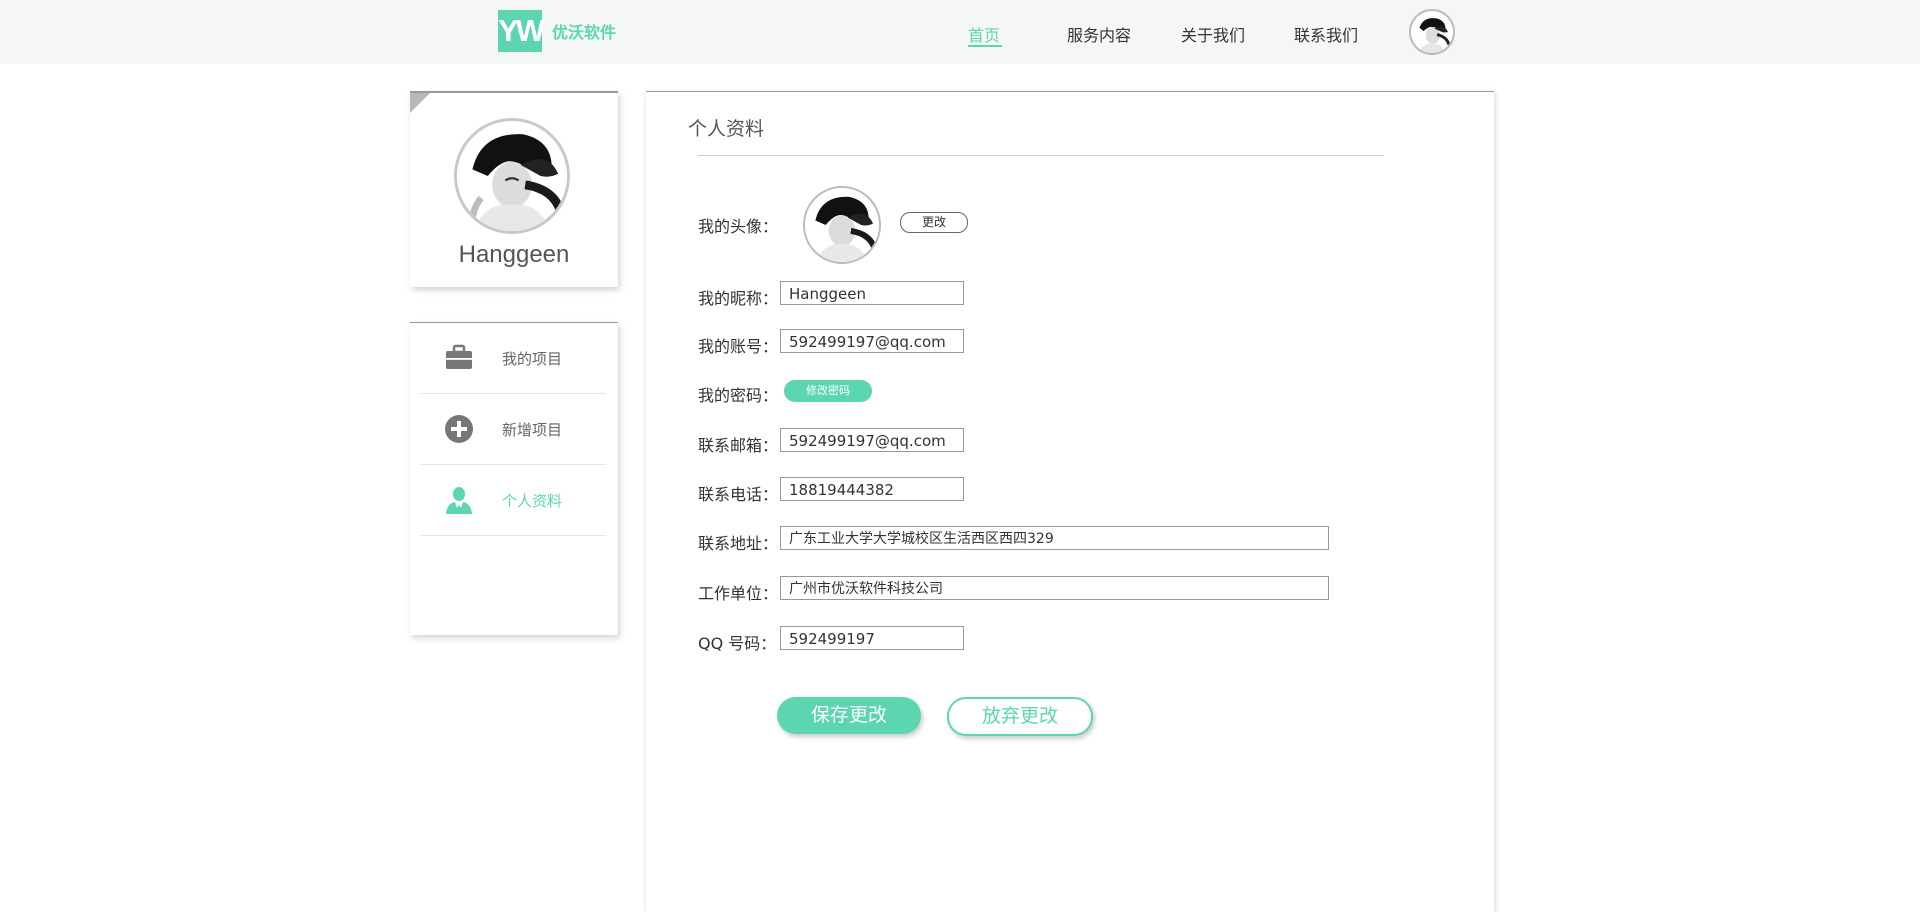 This screenshot has width=1920, height=912. I want to click on change-avatar-button: 更改, so click(934, 222).